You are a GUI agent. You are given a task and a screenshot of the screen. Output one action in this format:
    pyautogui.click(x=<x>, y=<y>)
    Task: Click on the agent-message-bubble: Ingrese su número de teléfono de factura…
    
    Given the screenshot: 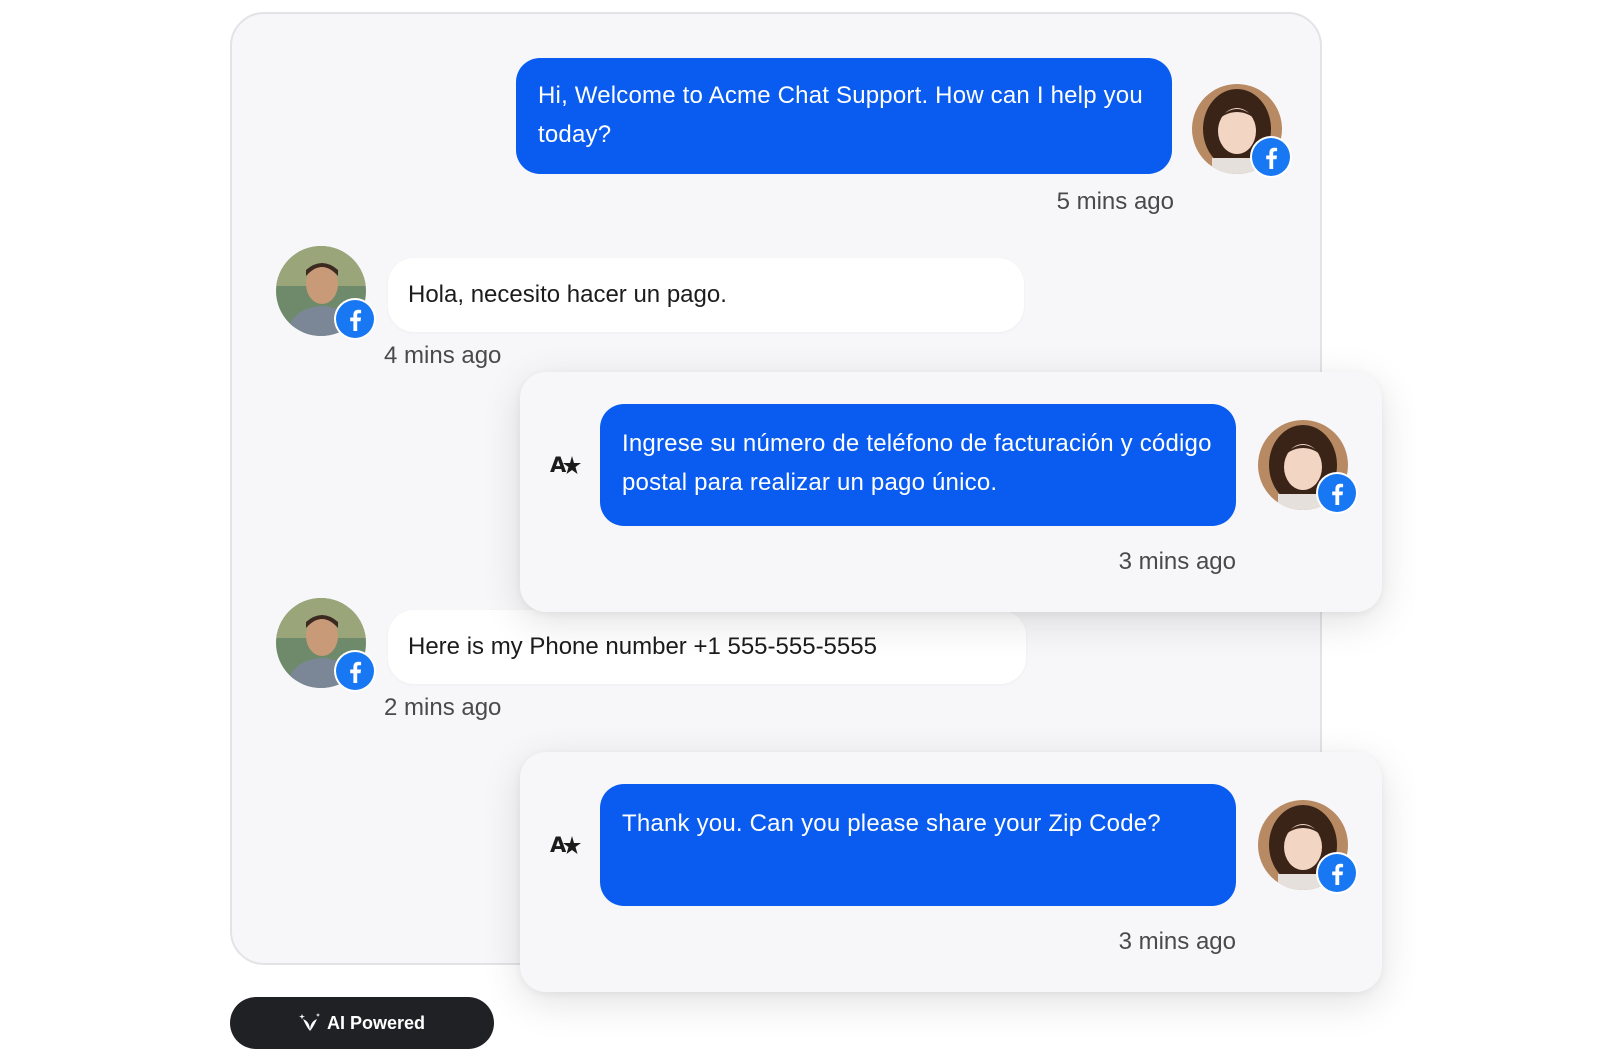 What is the action you would take?
    pyautogui.click(x=918, y=465)
    